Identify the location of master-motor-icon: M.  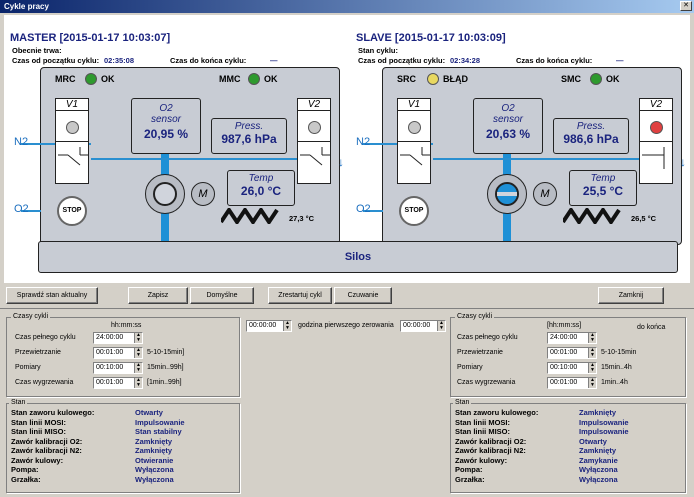
(203, 194).